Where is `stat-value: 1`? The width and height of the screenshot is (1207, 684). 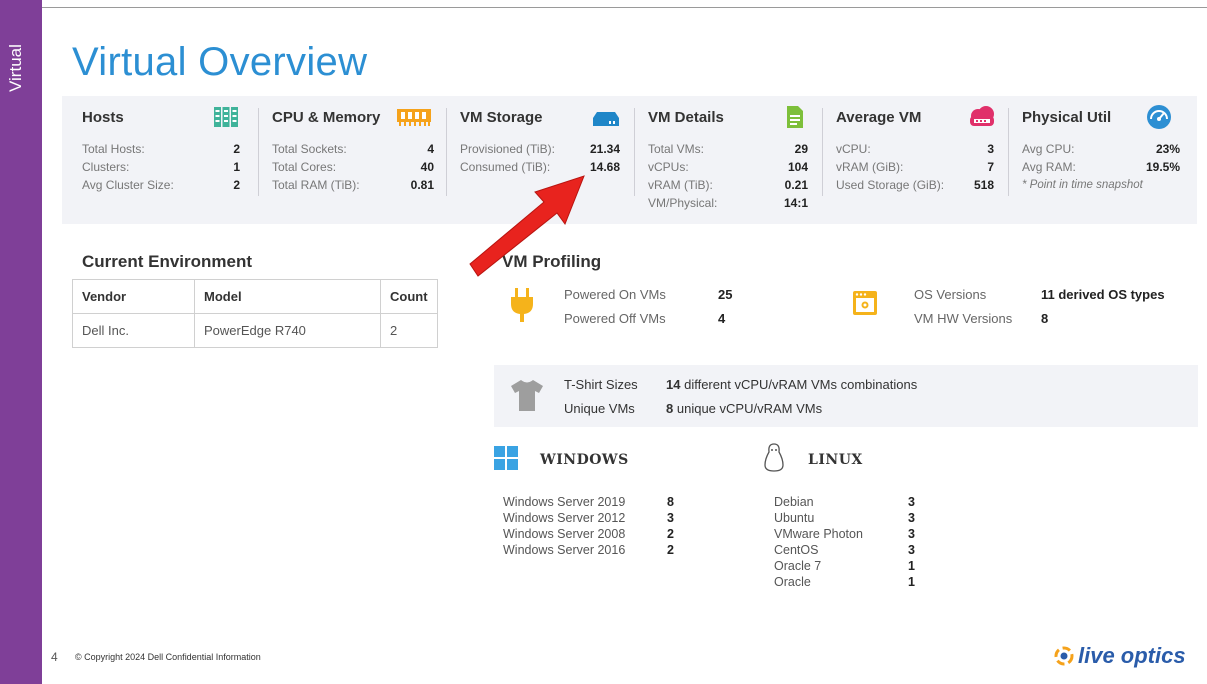
stat-value: 1 is located at coordinates (236, 167).